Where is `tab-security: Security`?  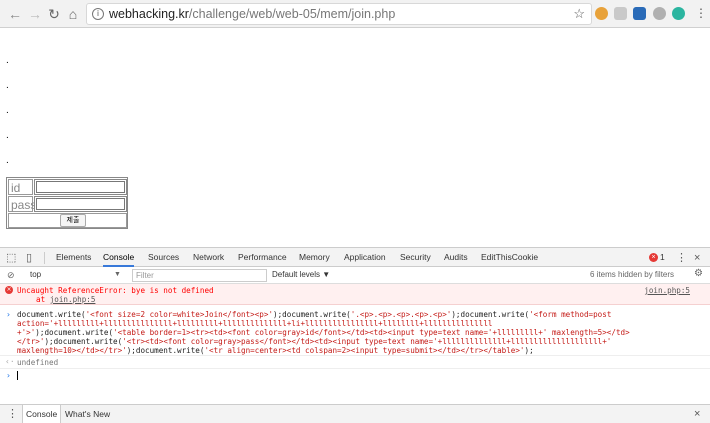 tab-security: Security is located at coordinates (415, 257).